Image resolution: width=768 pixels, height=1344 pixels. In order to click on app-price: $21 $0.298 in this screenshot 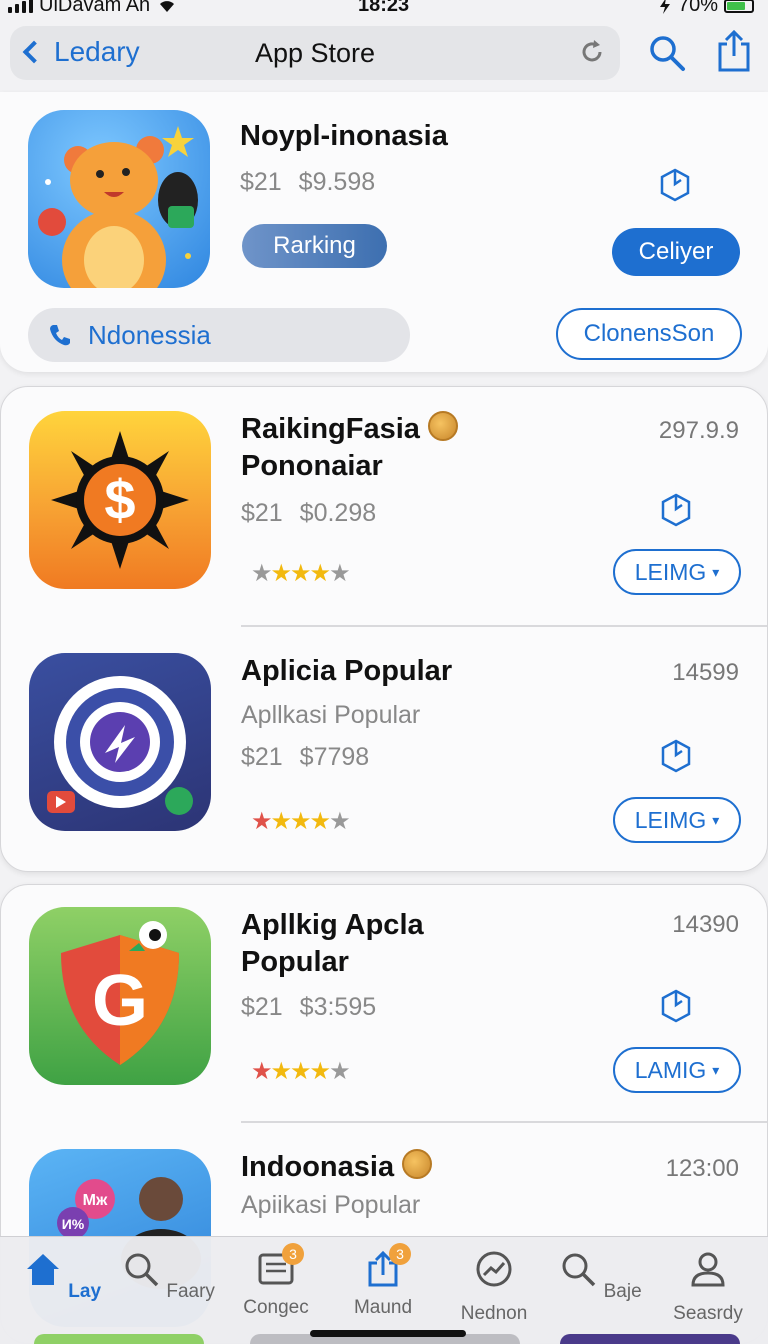, I will do `click(308, 513)`.